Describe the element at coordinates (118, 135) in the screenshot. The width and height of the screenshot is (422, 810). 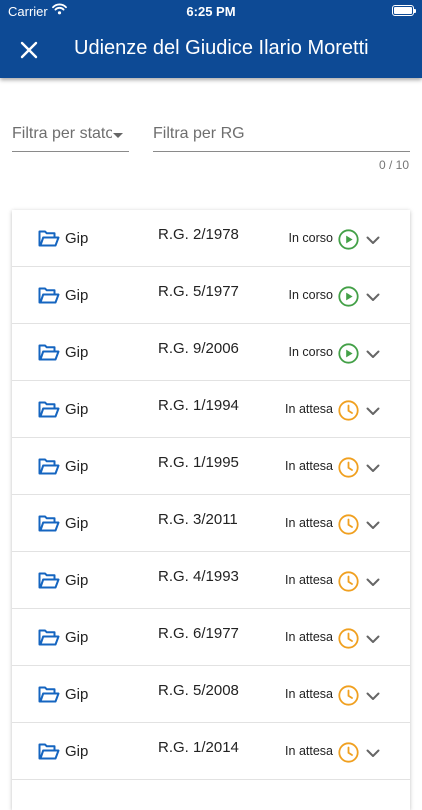
I see `dropdown-caret-icon` at that location.